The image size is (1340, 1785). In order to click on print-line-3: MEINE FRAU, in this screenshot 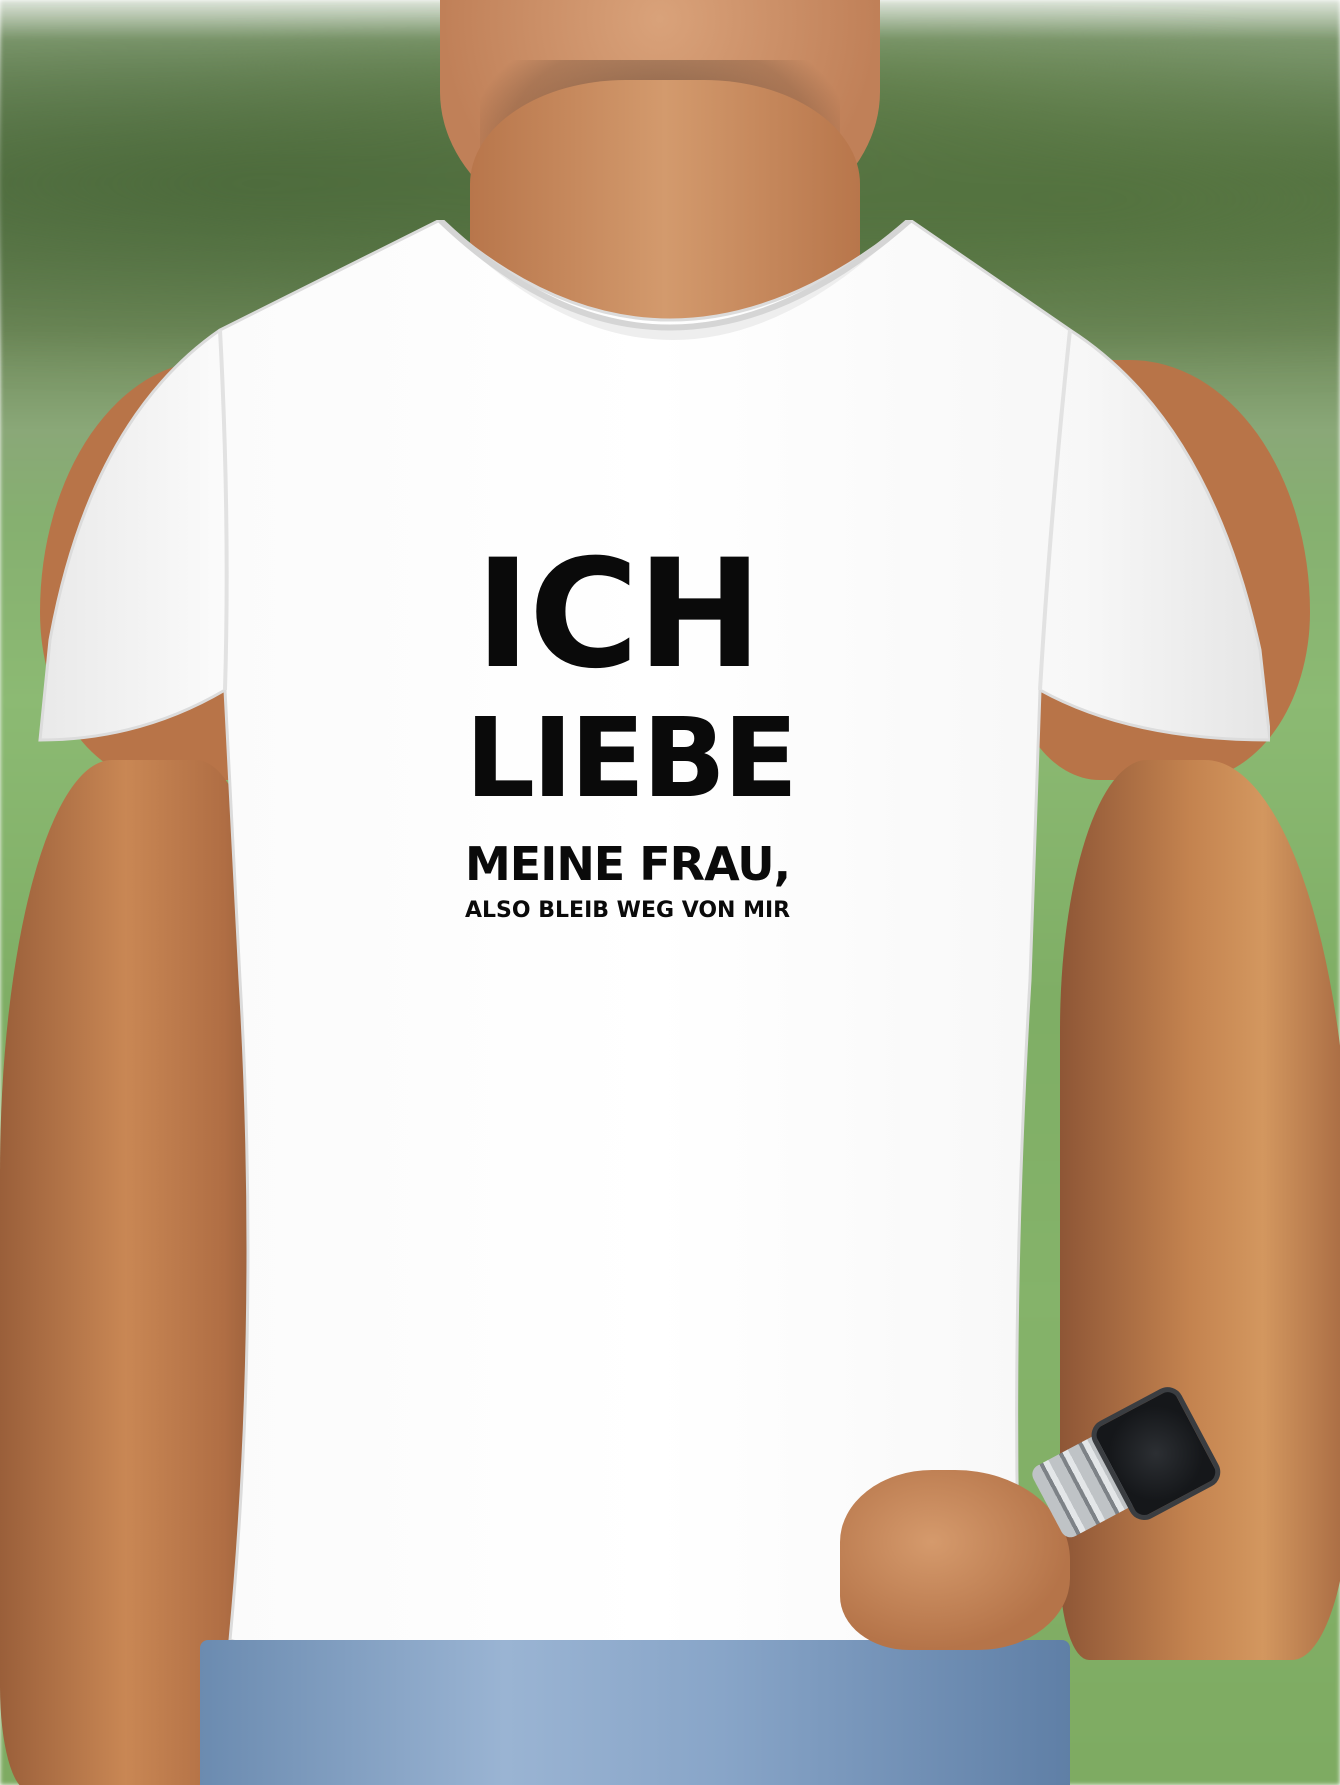, I will do `click(628, 864)`.